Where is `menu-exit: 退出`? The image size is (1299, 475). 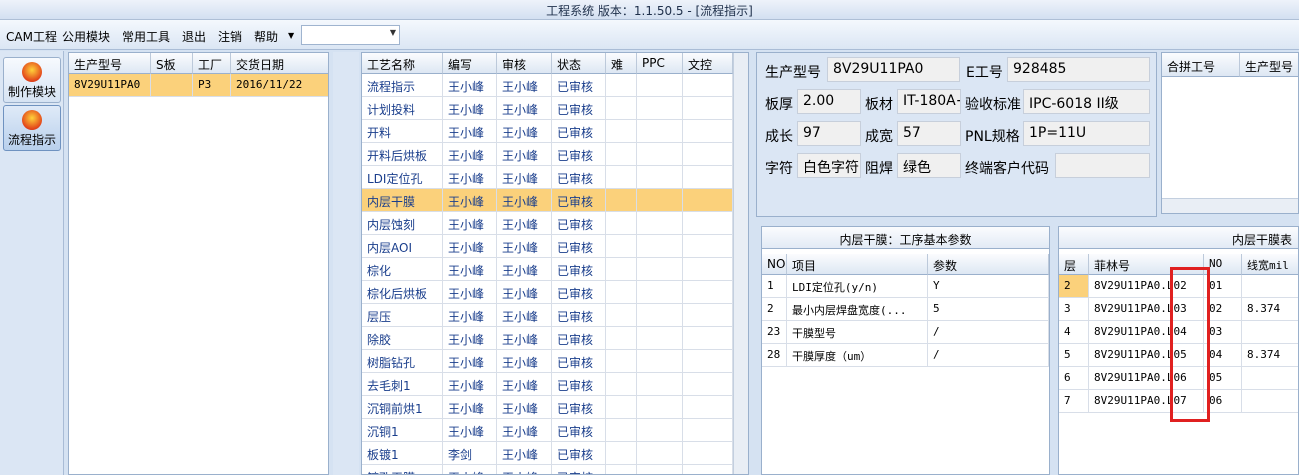
menu-exit: 退出 is located at coordinates (194, 36).